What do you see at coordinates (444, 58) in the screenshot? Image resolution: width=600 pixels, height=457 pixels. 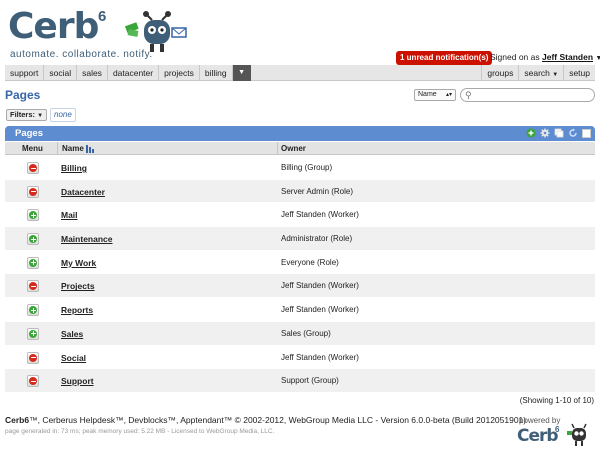 I see `unread-notifications-badge: 1 unread notification(s)` at bounding box center [444, 58].